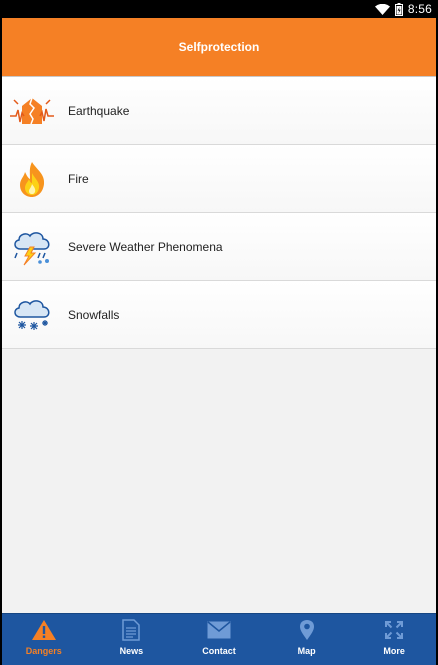  What do you see at coordinates (219, 630) in the screenshot?
I see `envelope-icon` at bounding box center [219, 630].